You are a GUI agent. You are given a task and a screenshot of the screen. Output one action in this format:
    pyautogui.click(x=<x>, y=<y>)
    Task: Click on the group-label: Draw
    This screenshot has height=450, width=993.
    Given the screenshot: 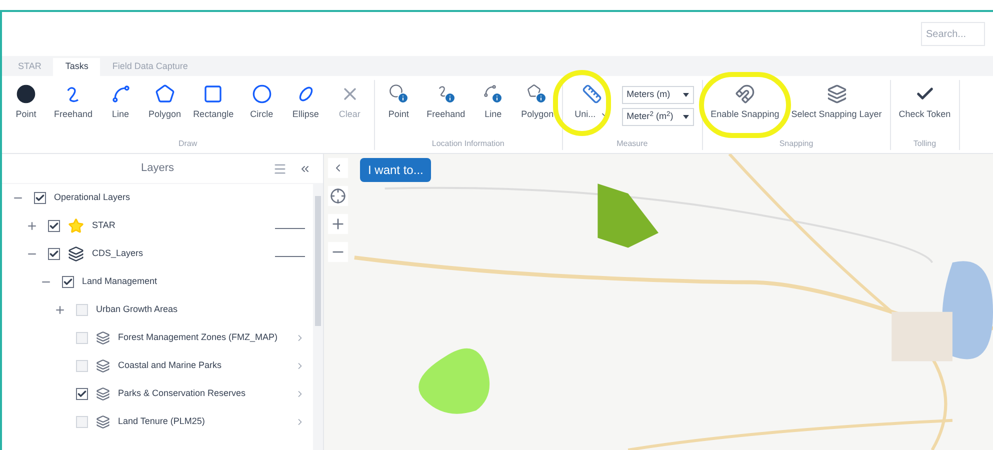 What is the action you would take?
    pyautogui.click(x=188, y=144)
    